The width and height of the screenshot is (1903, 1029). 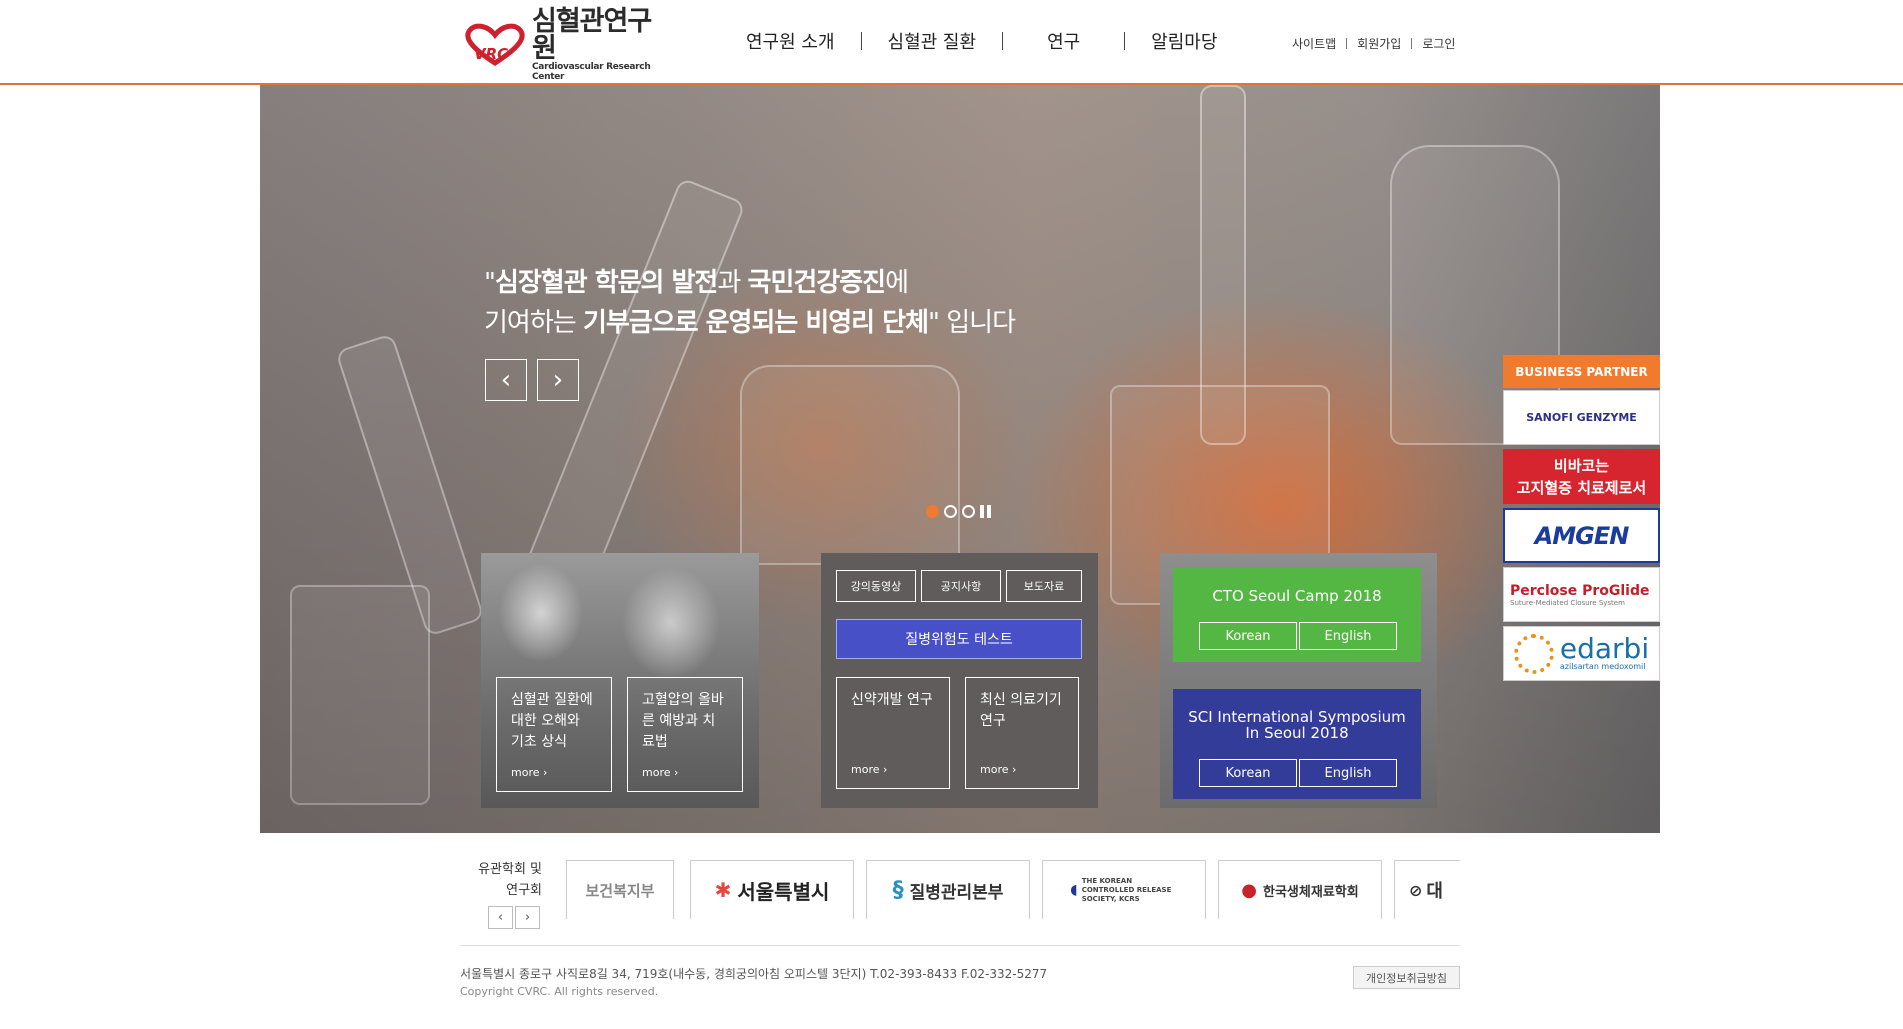 I want to click on hypertension-card: 고혈압의 올바른 예방과 치료법 more ›, so click(x=685, y=734).